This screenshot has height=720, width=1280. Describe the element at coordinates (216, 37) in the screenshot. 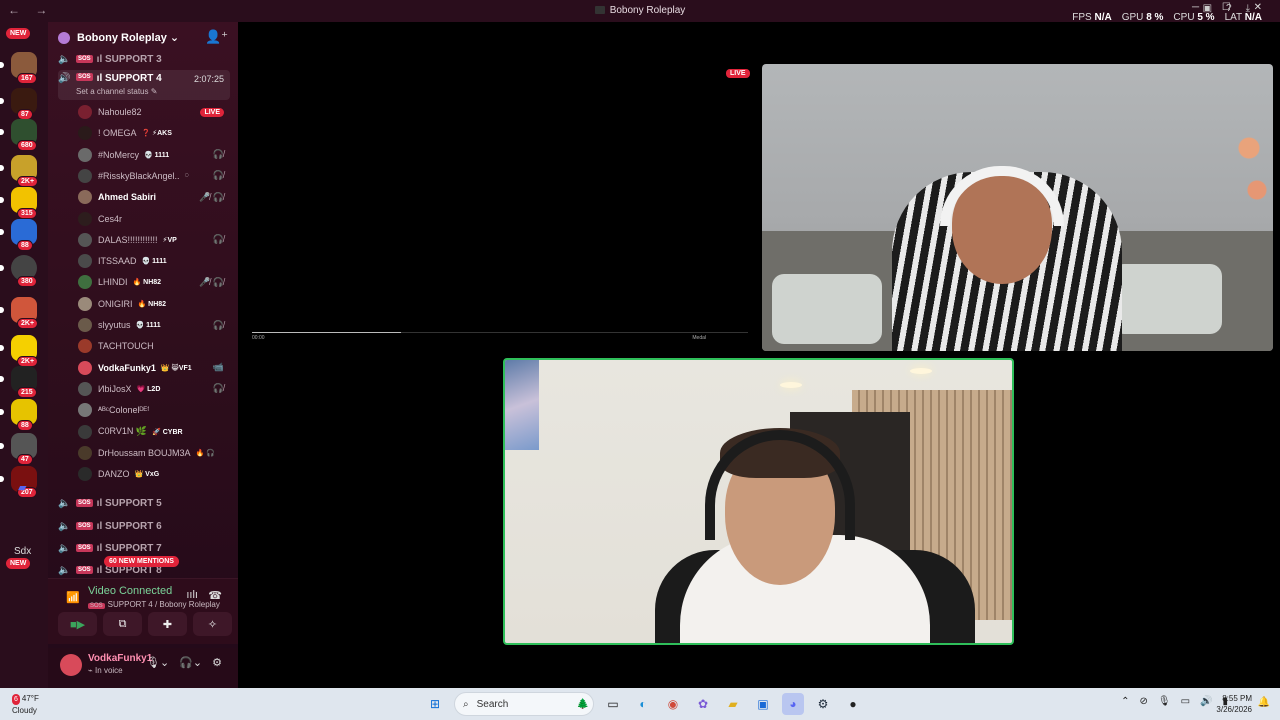

I see `add-member-icon: 👤⁺` at that location.